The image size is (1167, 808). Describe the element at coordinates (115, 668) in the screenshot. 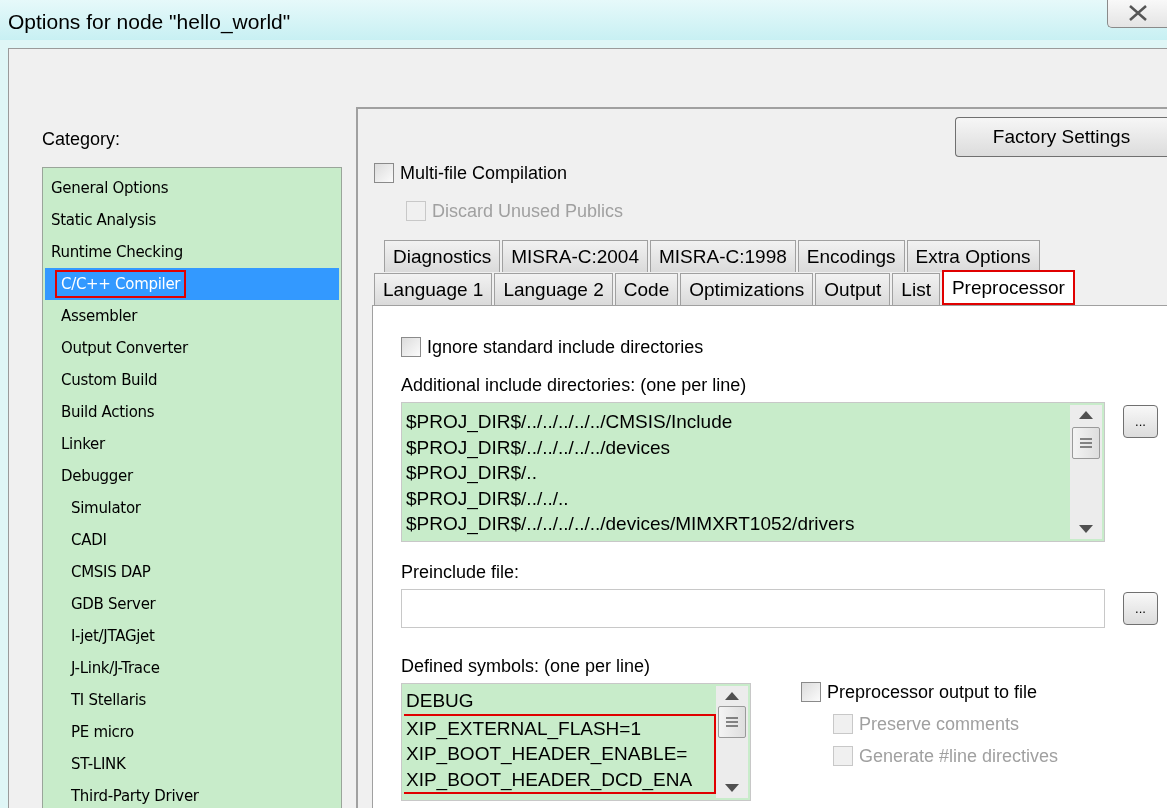

I see `category-item-label: J-Link/J-Trace` at that location.